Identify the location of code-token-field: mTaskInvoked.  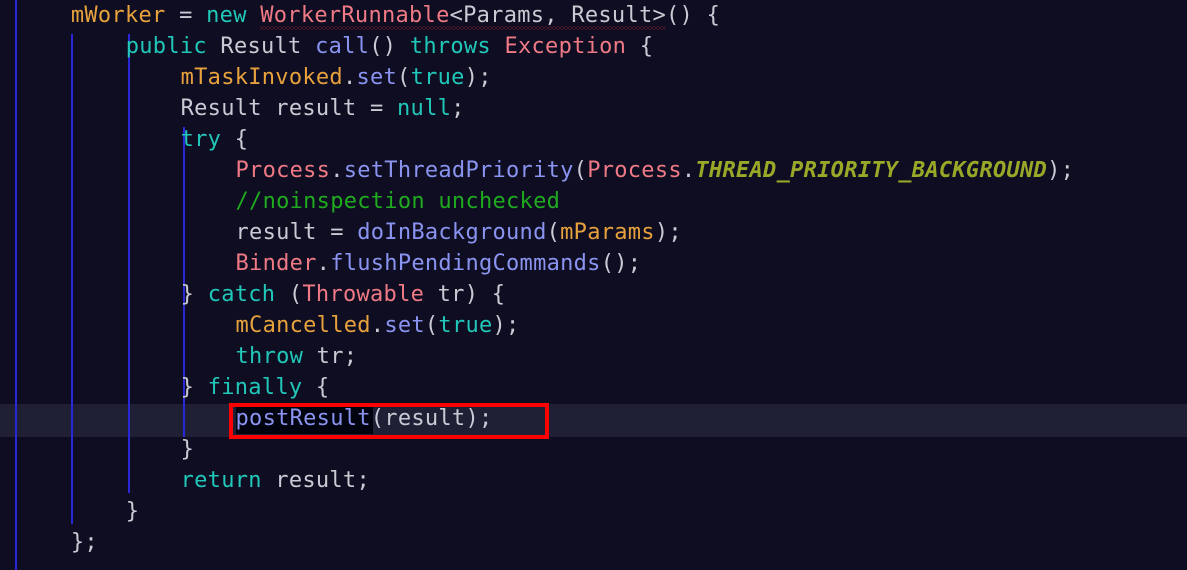
(261, 77).